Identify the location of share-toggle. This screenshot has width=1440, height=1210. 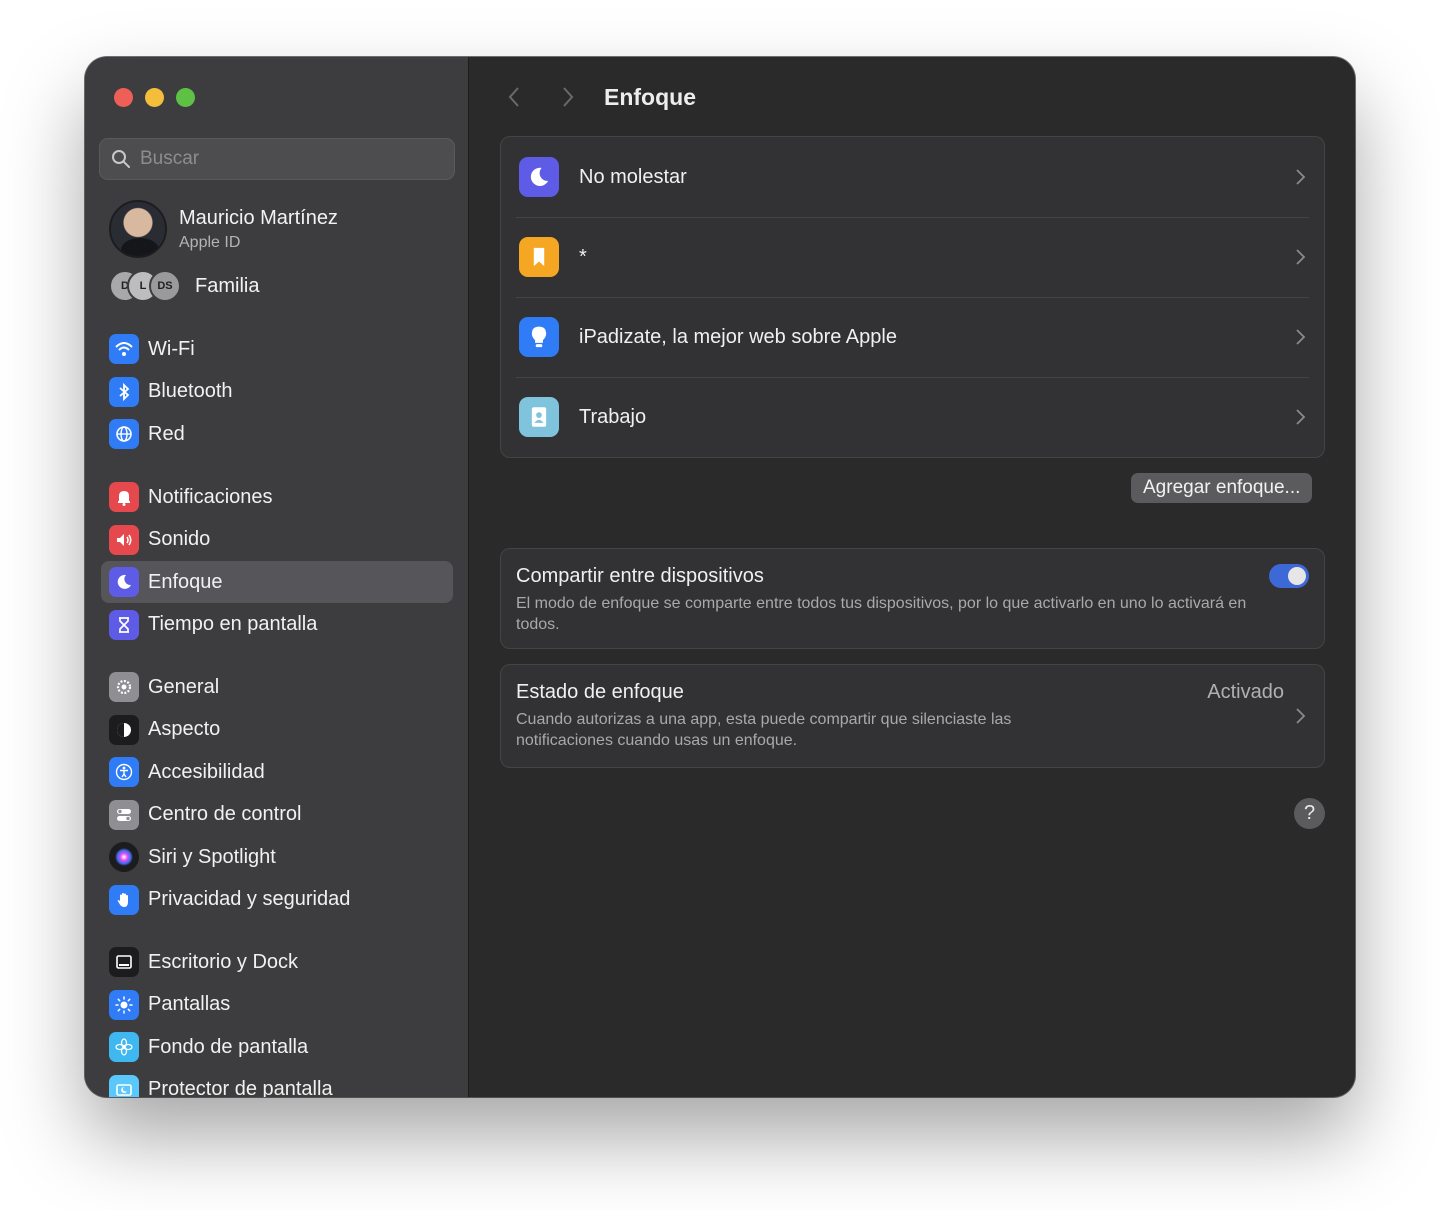
(1289, 576).